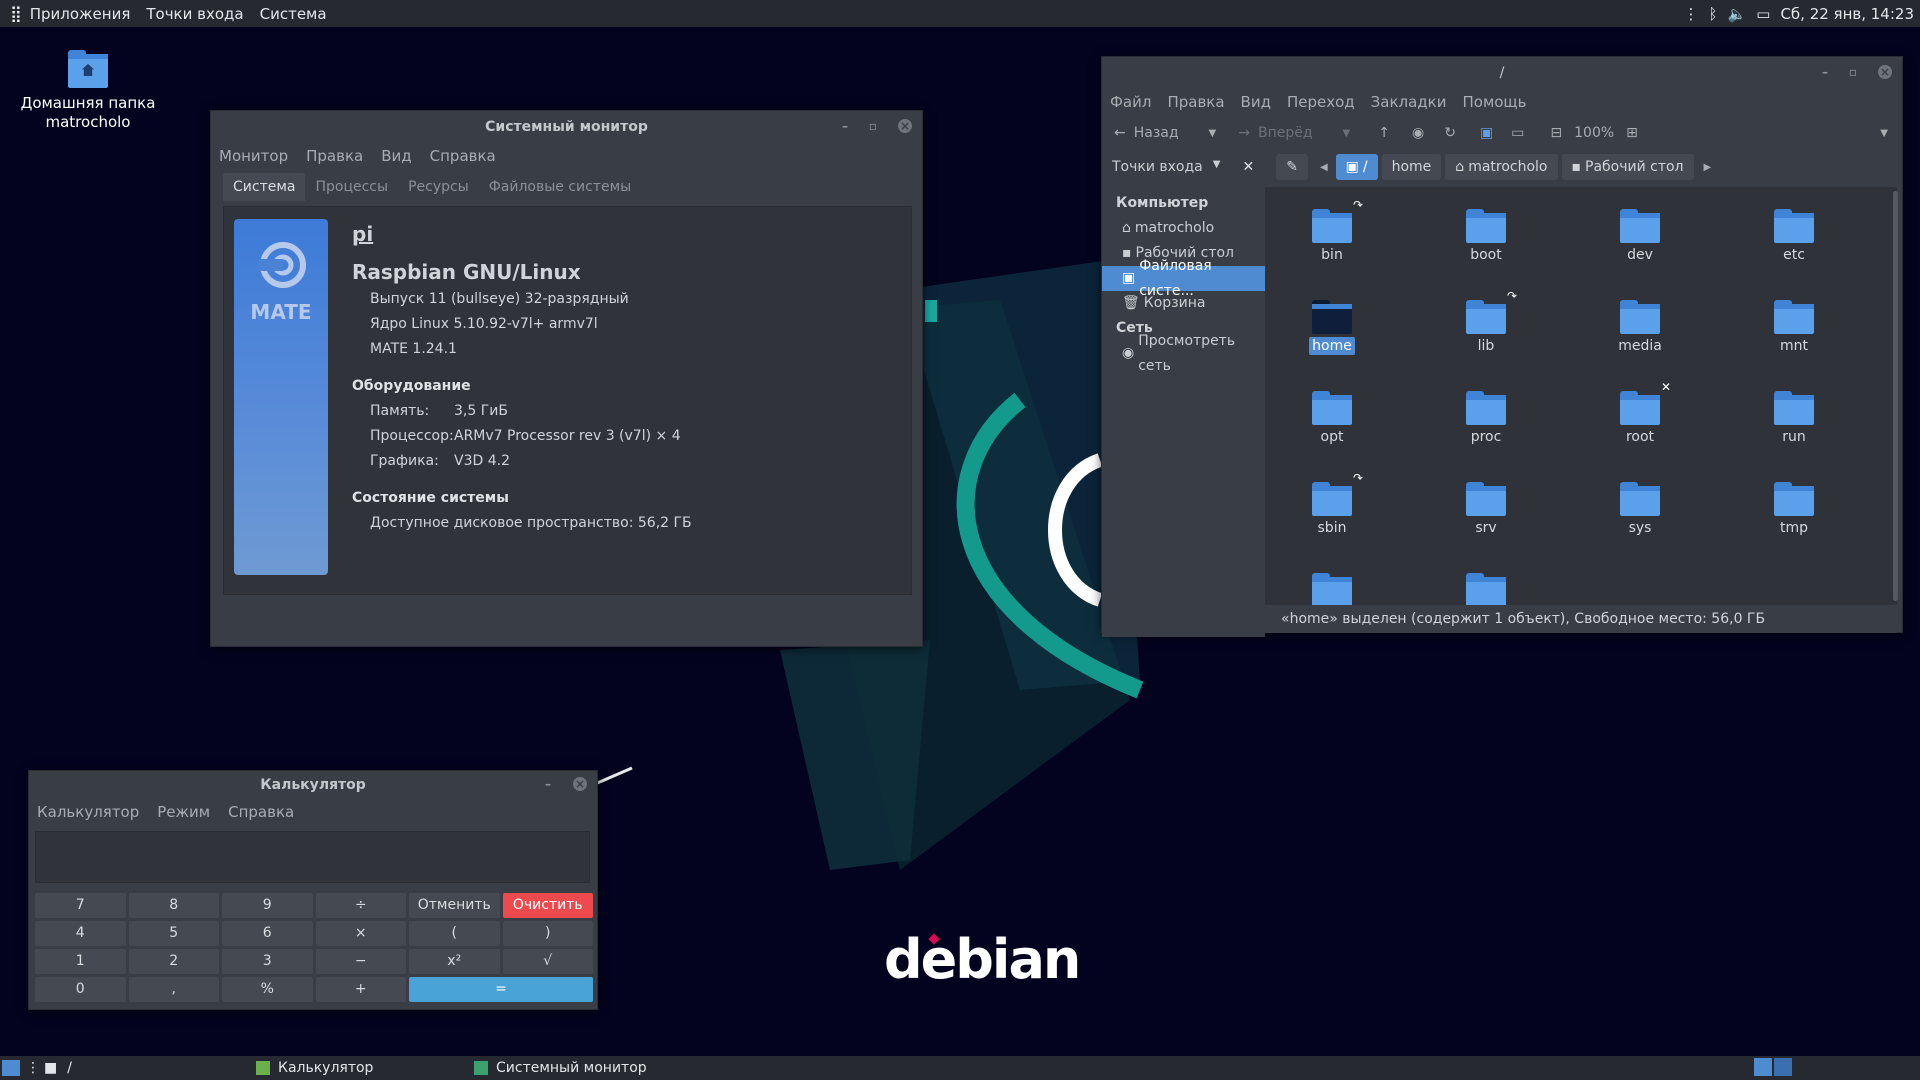 The image size is (1920, 1080). Describe the element at coordinates (11, 1068) in the screenshot. I see `show-desktop-icon` at that location.